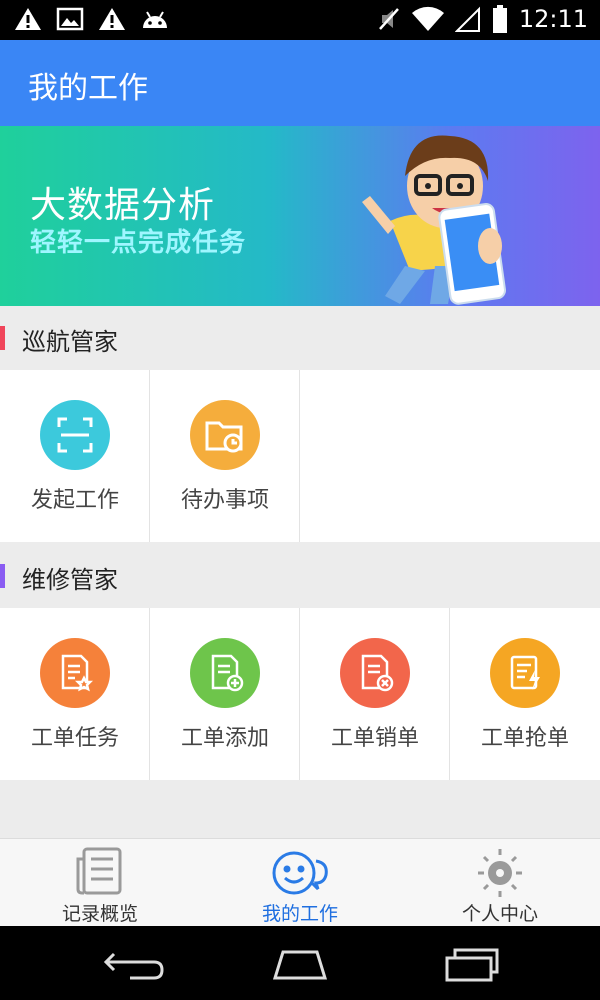 This screenshot has width=600, height=1000. I want to click on wifi-icon, so click(427, 18).